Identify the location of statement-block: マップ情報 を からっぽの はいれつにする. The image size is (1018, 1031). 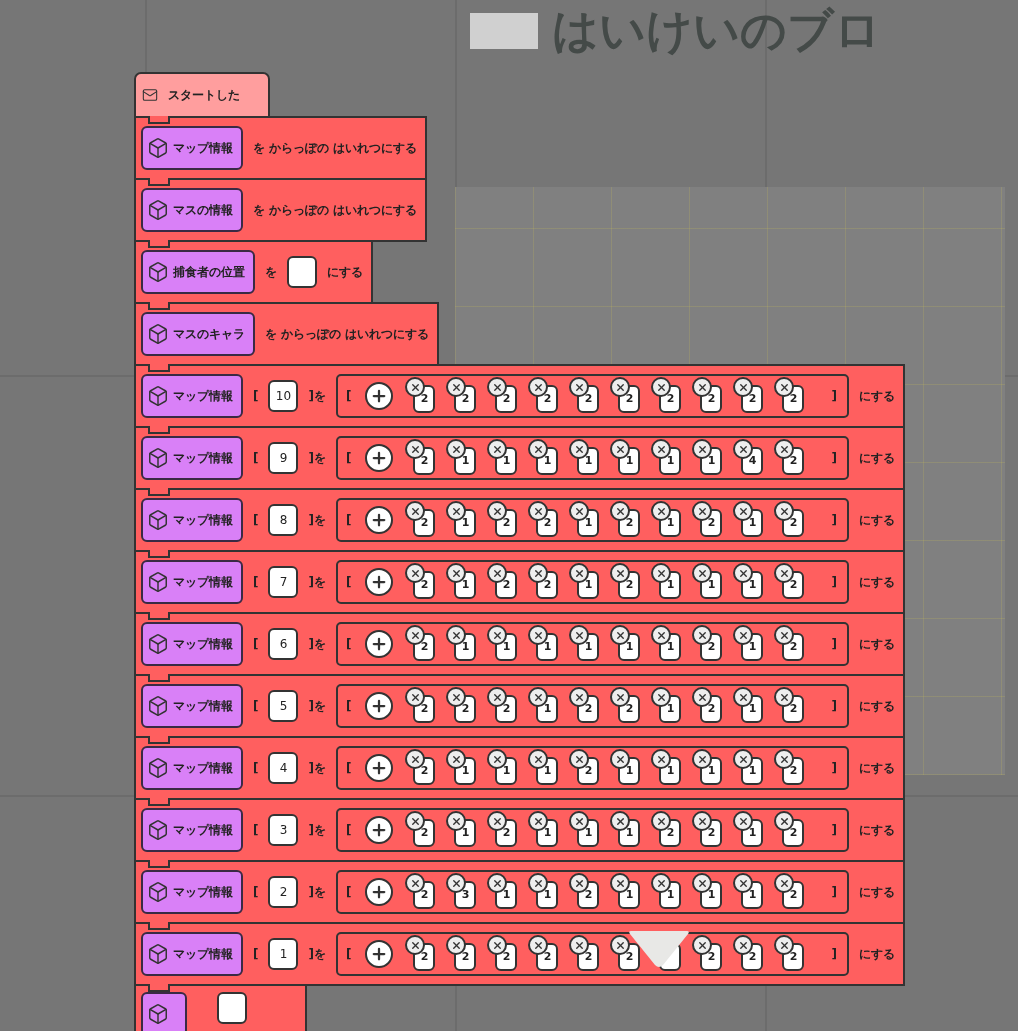
(281, 148).